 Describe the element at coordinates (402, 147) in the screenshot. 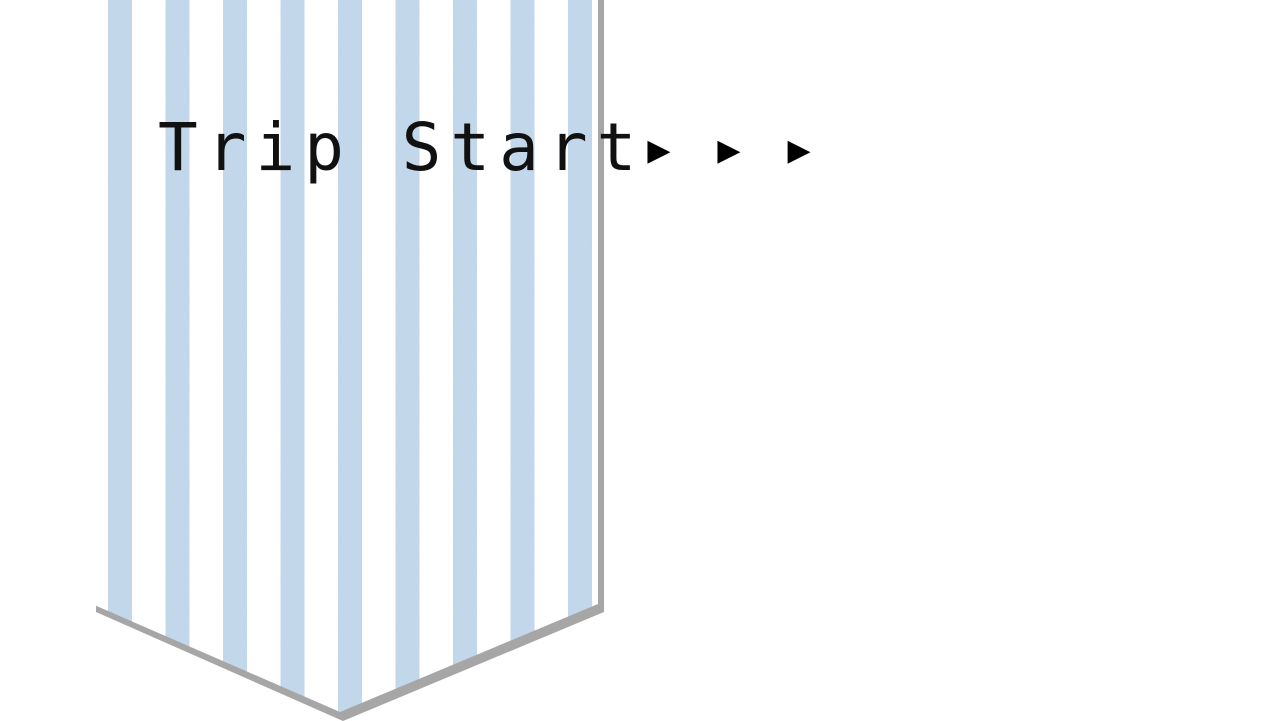

I see `page-title: Trip Start` at that location.